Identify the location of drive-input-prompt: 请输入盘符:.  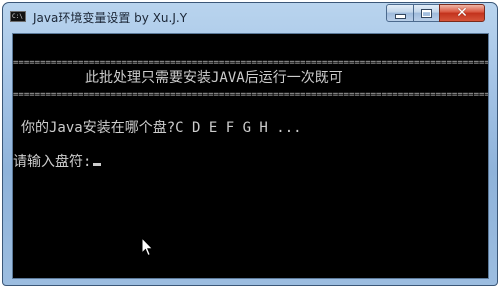
(57, 162).